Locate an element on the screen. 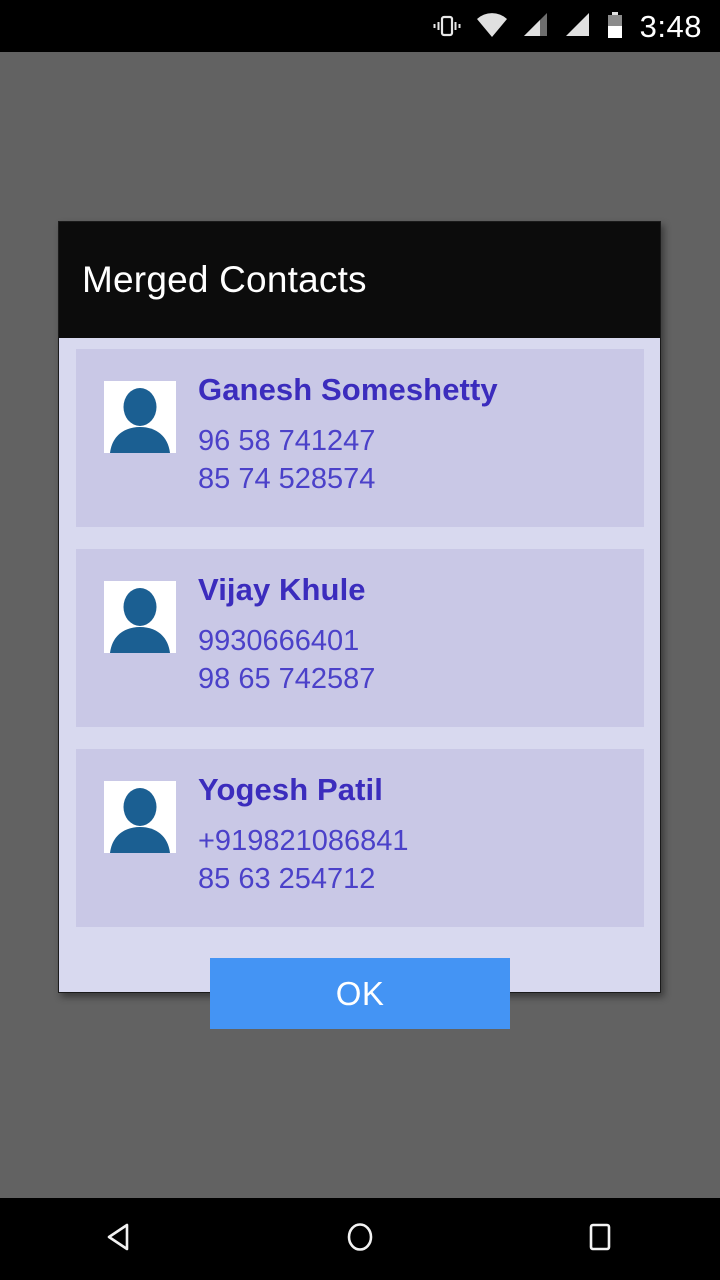 This screenshot has width=720, height=1280. ok-button: OK is located at coordinates (360, 993).